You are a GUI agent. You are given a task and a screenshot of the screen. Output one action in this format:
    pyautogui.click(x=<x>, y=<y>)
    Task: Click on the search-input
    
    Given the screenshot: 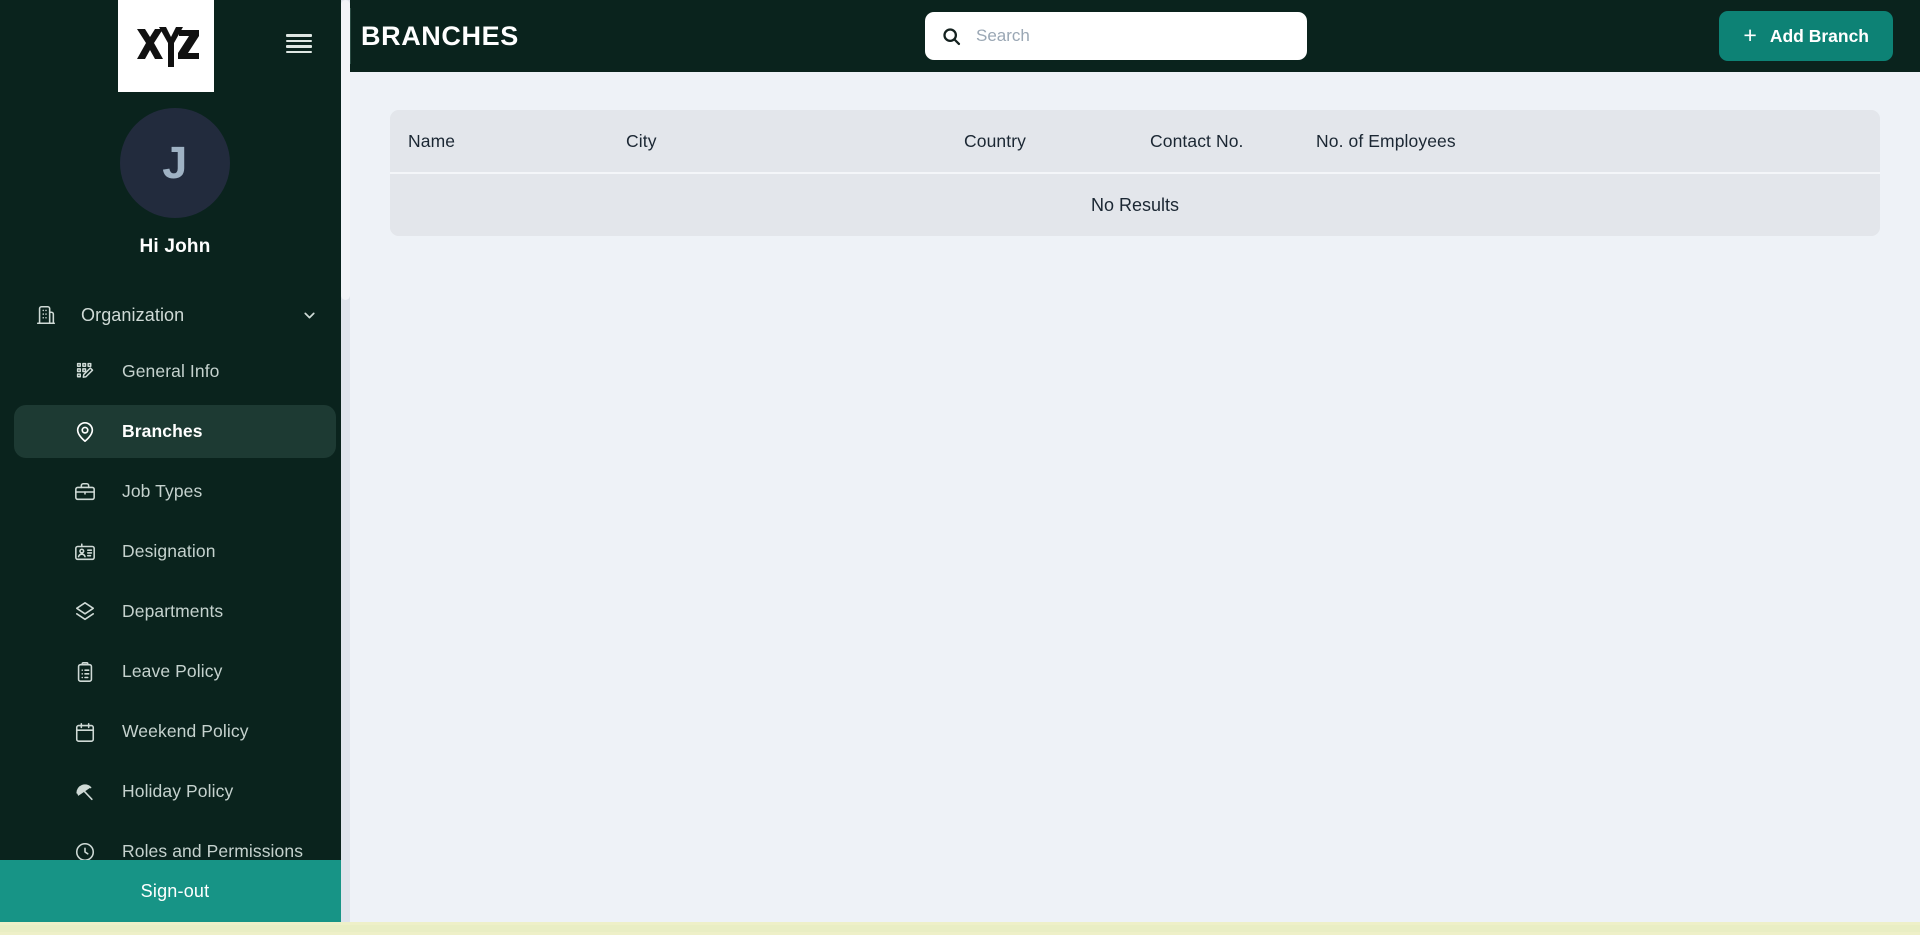 What is the action you would take?
    pyautogui.click(x=1133, y=36)
    